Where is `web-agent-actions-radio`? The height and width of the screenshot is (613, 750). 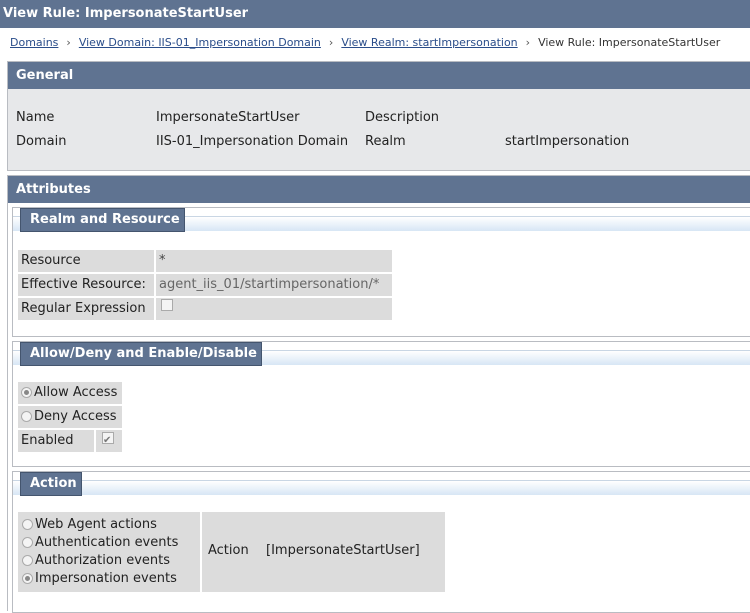
web-agent-actions-radio is located at coordinates (27, 524).